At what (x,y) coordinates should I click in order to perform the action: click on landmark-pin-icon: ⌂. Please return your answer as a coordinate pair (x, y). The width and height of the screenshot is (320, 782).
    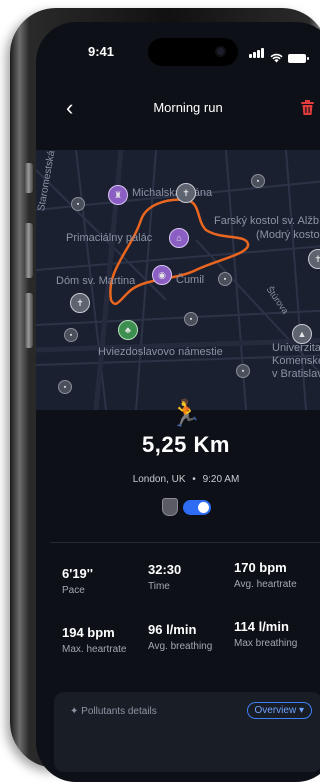
    Looking at the image, I should click on (179, 238).